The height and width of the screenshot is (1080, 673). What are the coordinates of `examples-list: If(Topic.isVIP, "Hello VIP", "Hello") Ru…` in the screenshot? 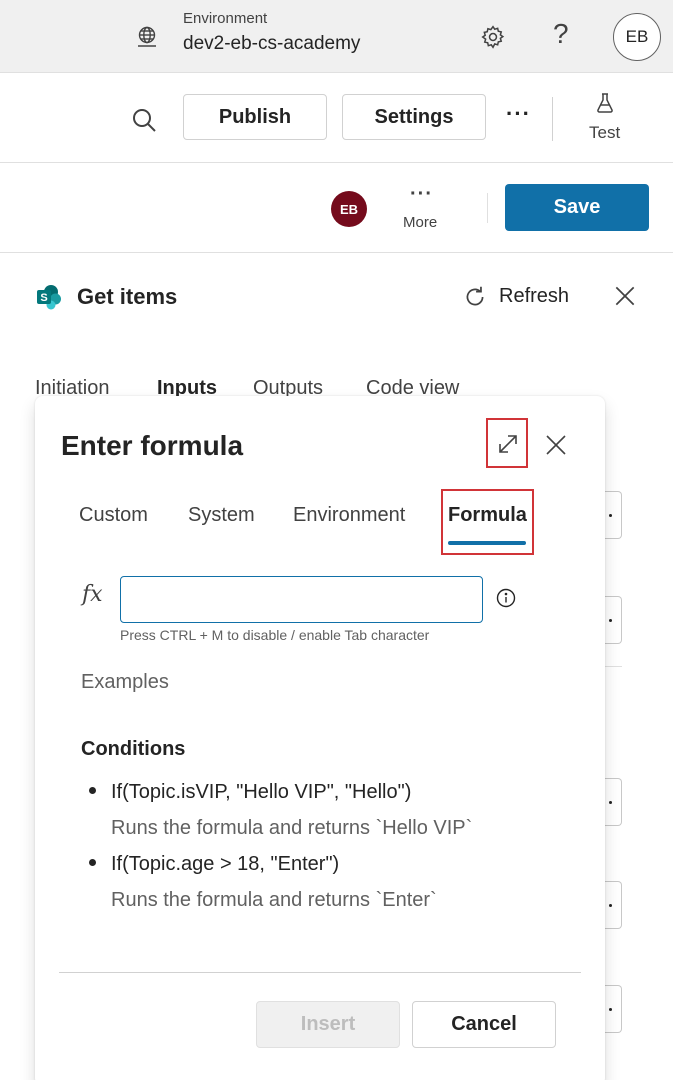 It's located at (321, 850).